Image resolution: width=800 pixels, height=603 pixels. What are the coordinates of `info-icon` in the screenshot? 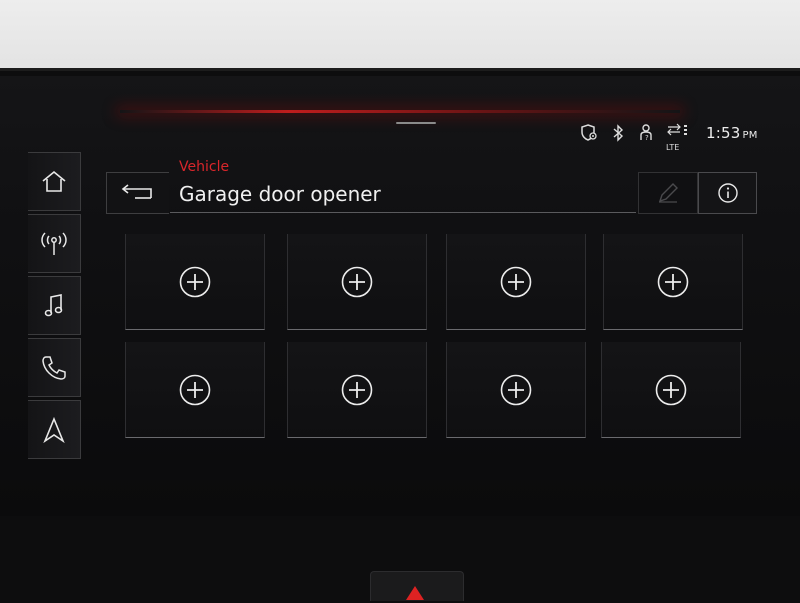 It's located at (727, 193).